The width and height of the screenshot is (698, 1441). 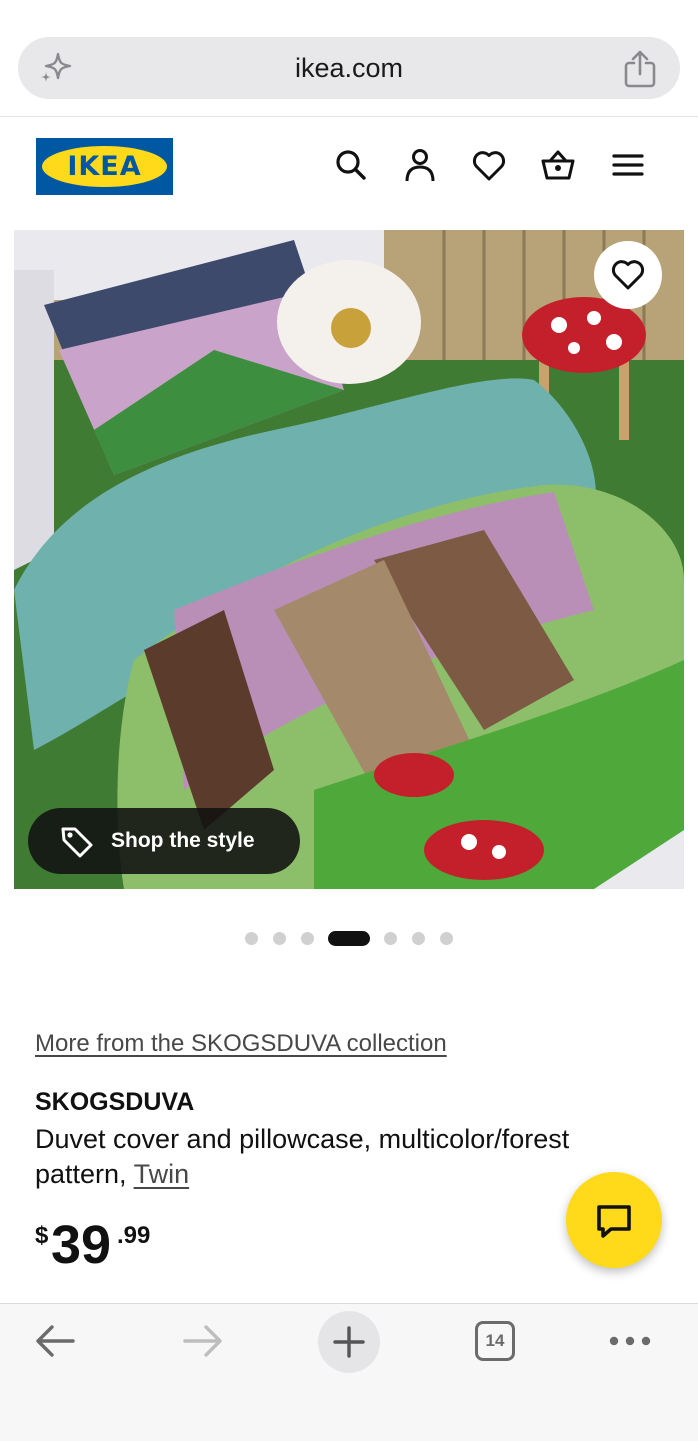 I want to click on collection-link: More from the SKOGSDUVA collection, so click(x=241, y=1044).